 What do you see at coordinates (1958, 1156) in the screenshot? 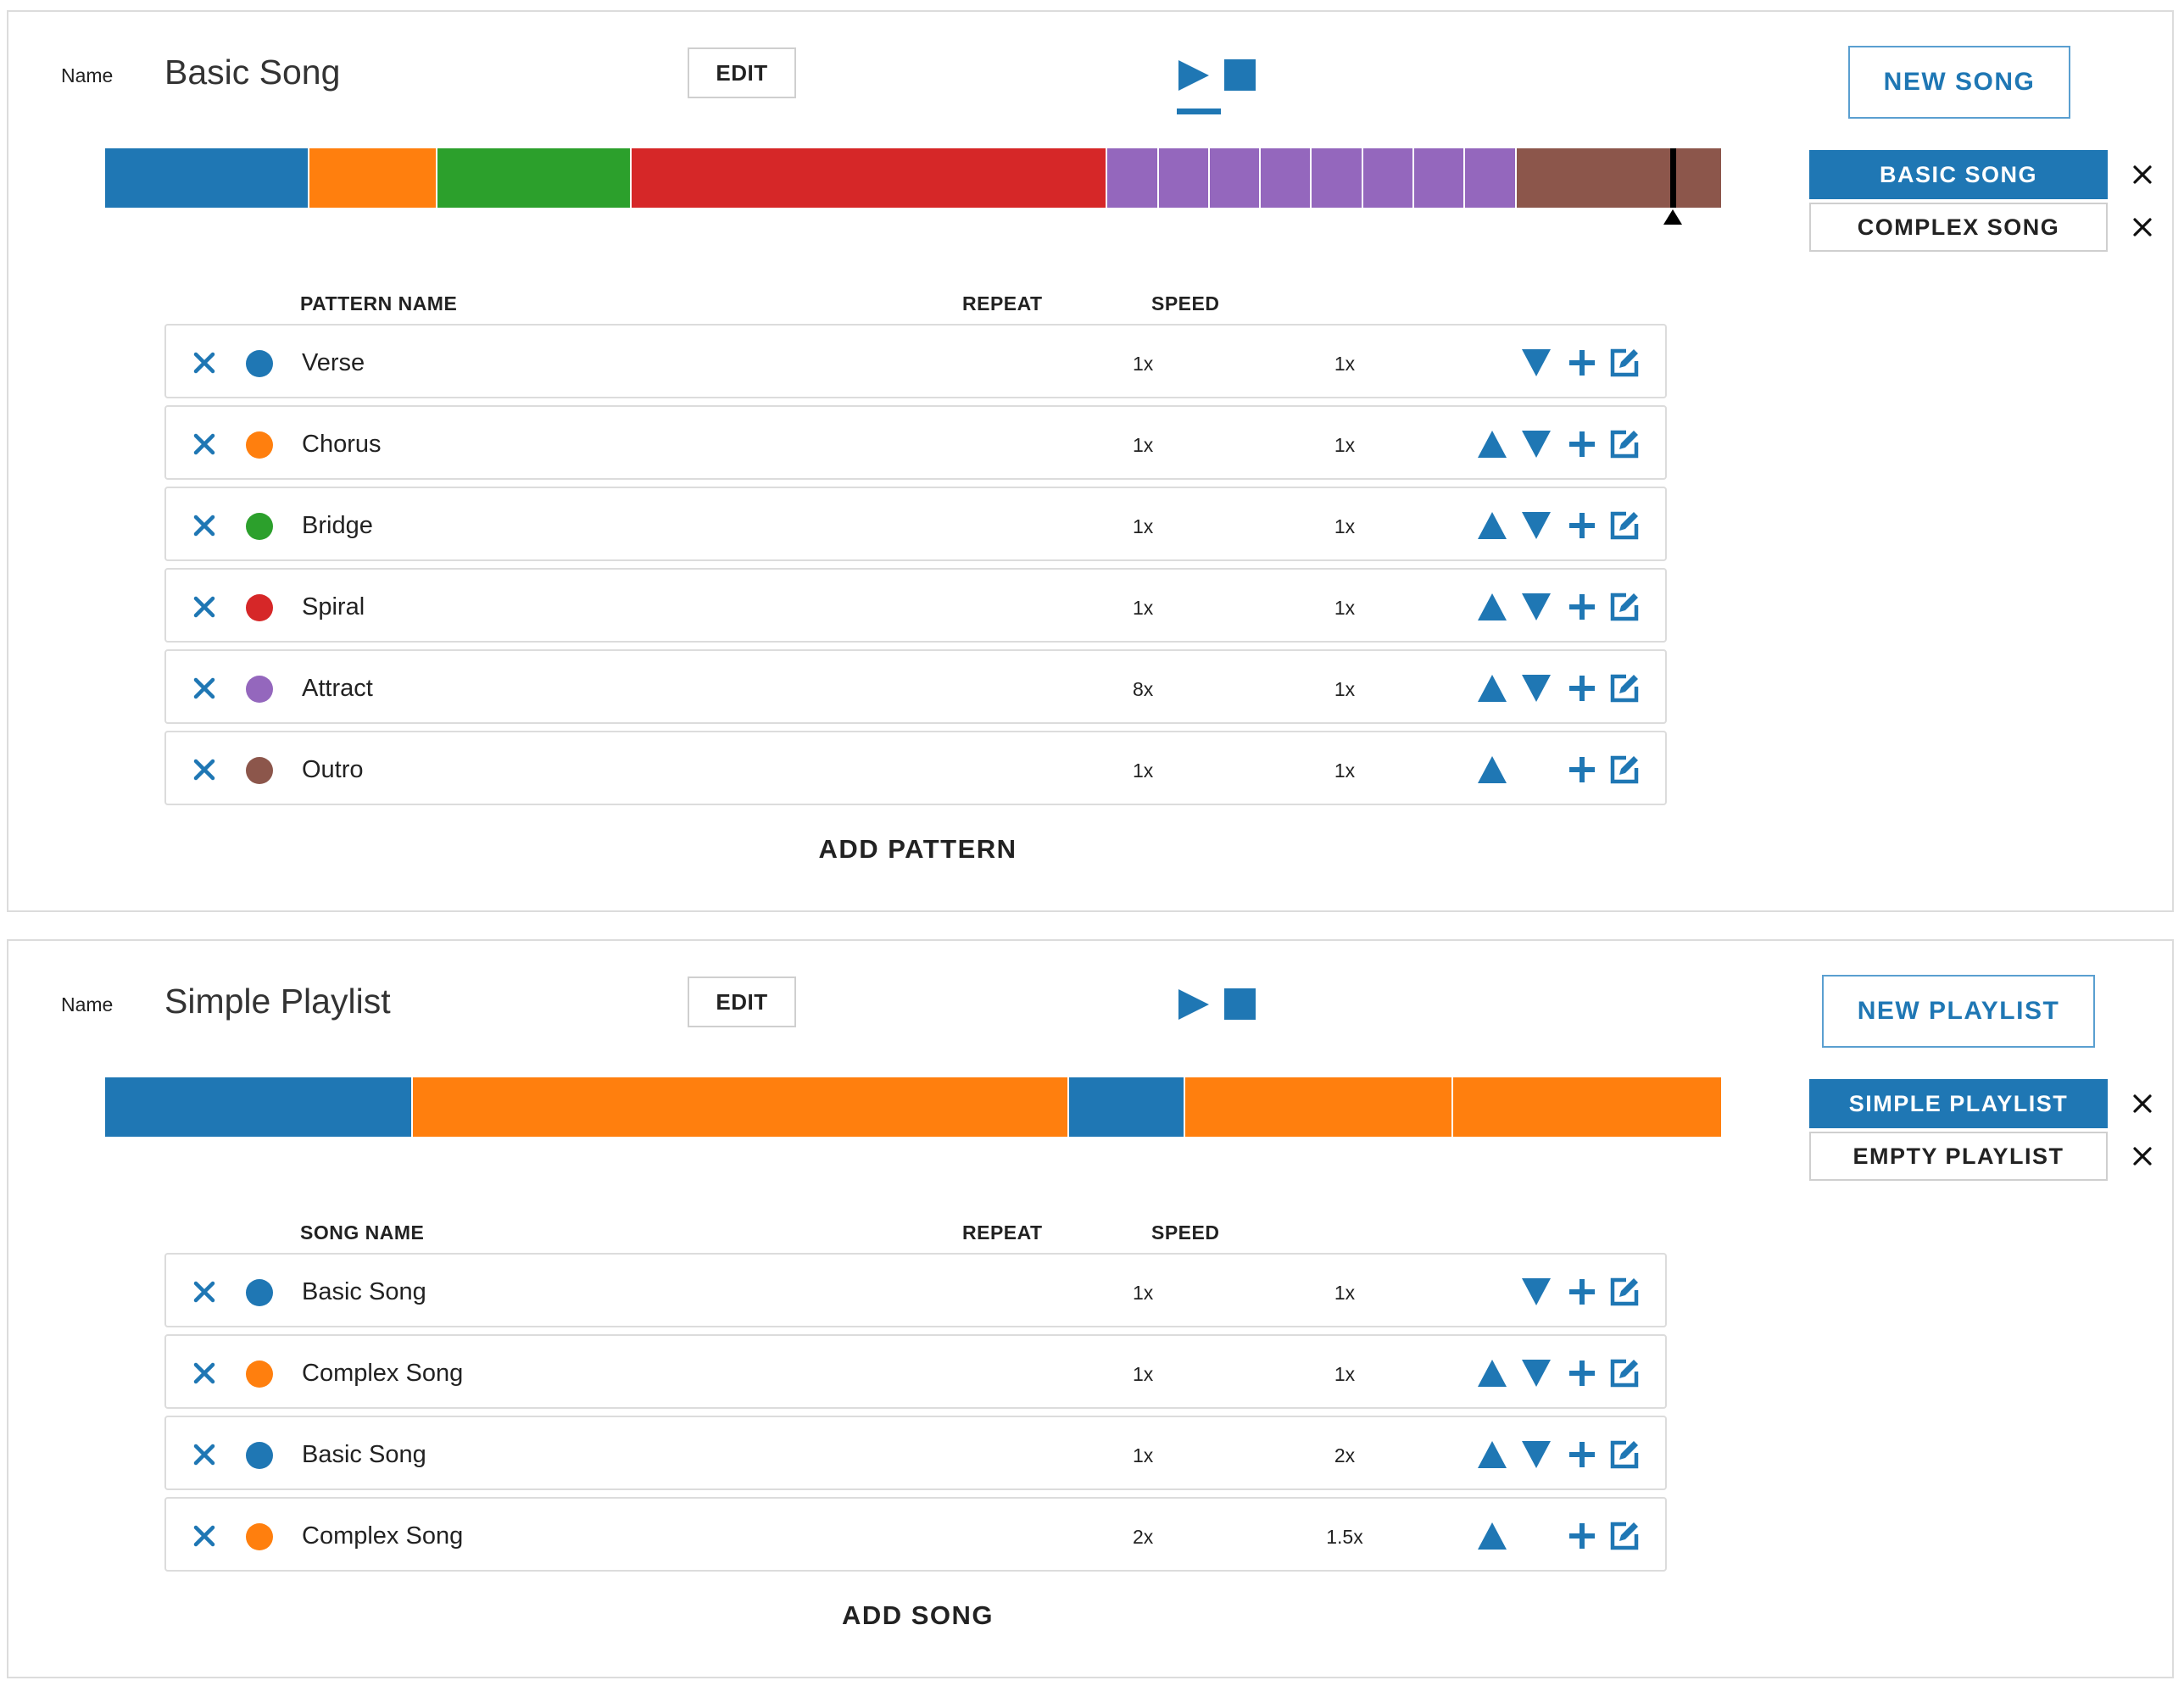
I see `list-item: EMPTY PLAYLIST` at bounding box center [1958, 1156].